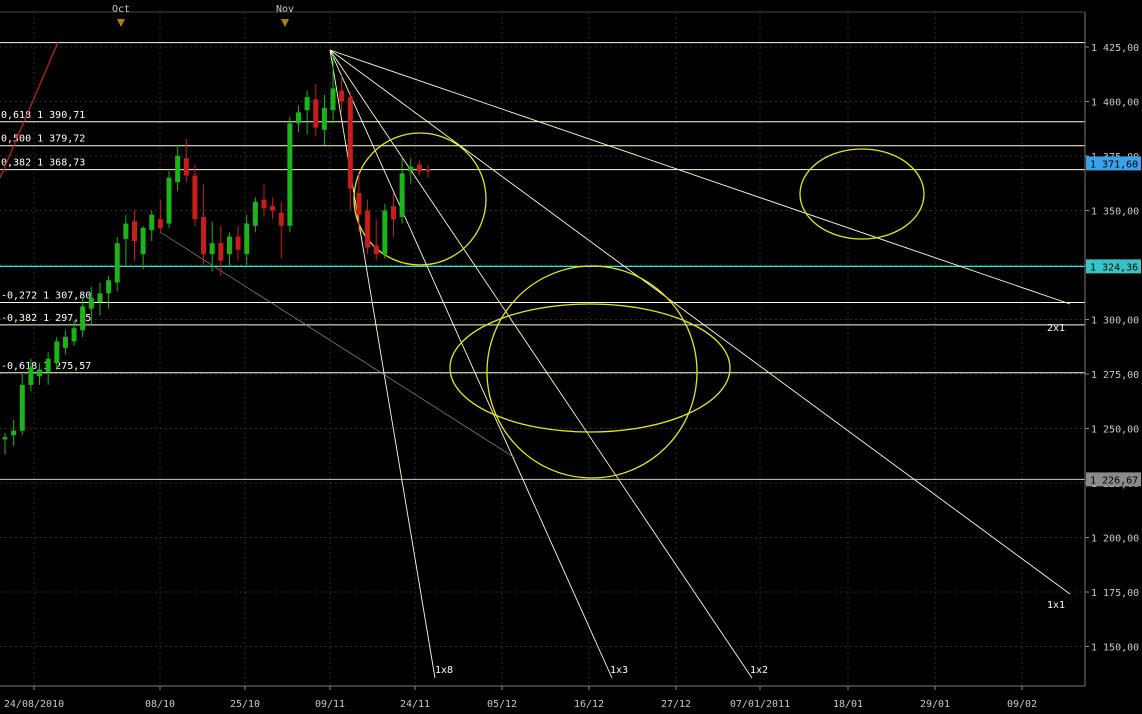 The height and width of the screenshot is (714, 1142). I want to click on x-tick-label: 25/10, so click(245, 704).